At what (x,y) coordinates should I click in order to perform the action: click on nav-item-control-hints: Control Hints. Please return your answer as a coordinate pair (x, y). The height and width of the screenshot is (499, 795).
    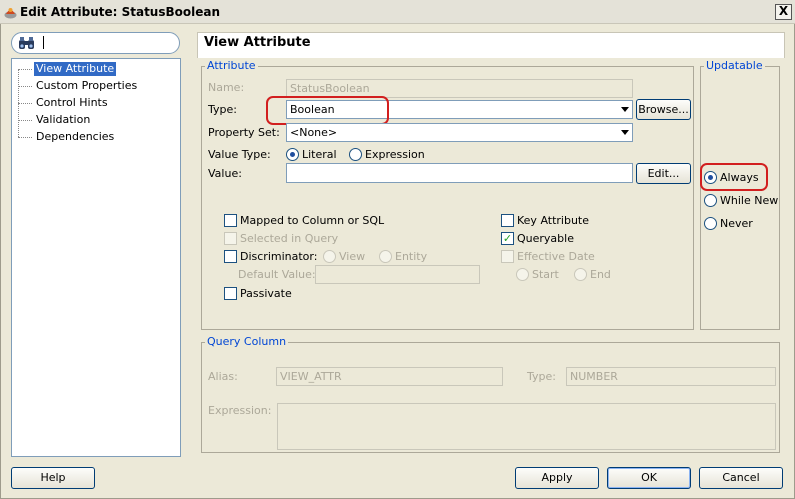
    Looking at the image, I should click on (64, 103).